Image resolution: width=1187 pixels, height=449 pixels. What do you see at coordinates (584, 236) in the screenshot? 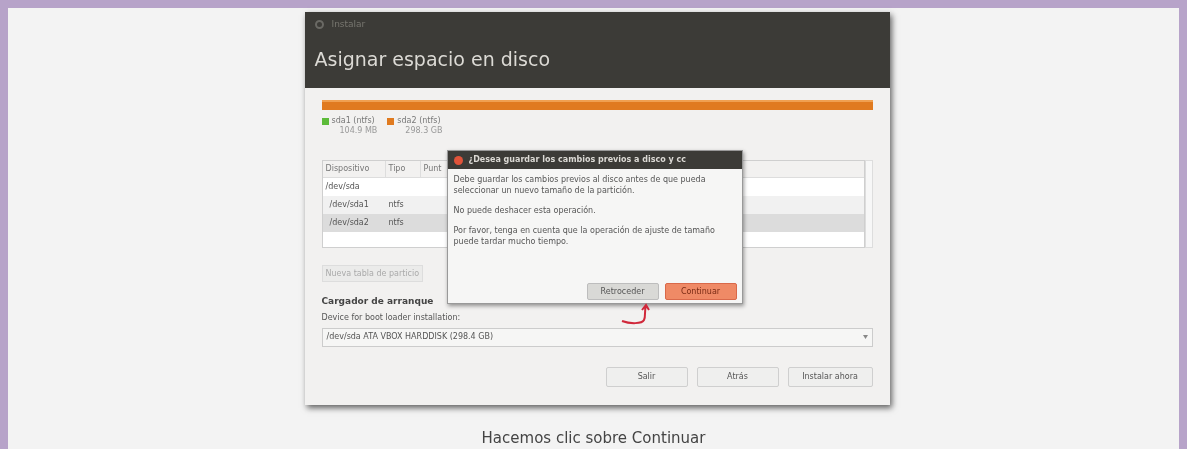
I see `dialog-text: Por favor, tenga en cuenta que la operación de ajuste de tamaño puede tardar mucho tiempo.` at bounding box center [584, 236].